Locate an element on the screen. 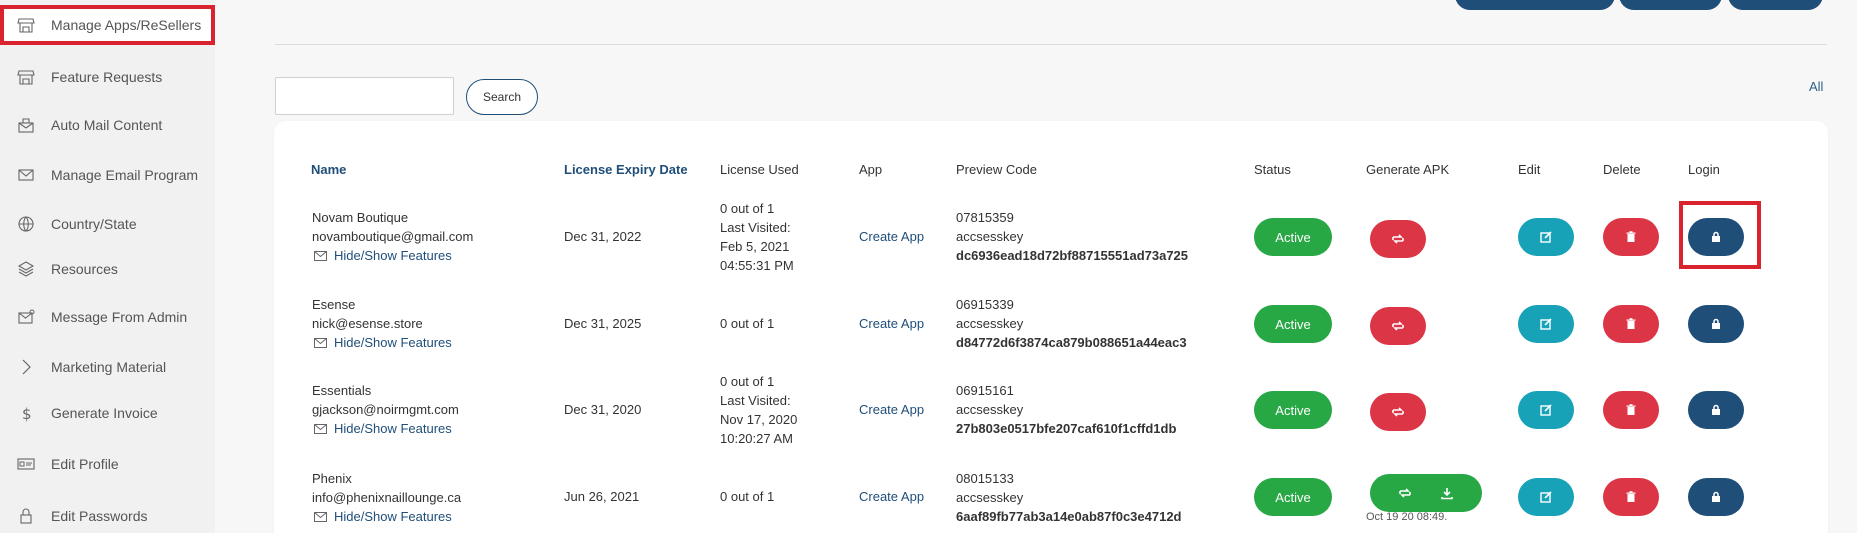 The image size is (1857, 533). all-link: All is located at coordinates (1816, 86).